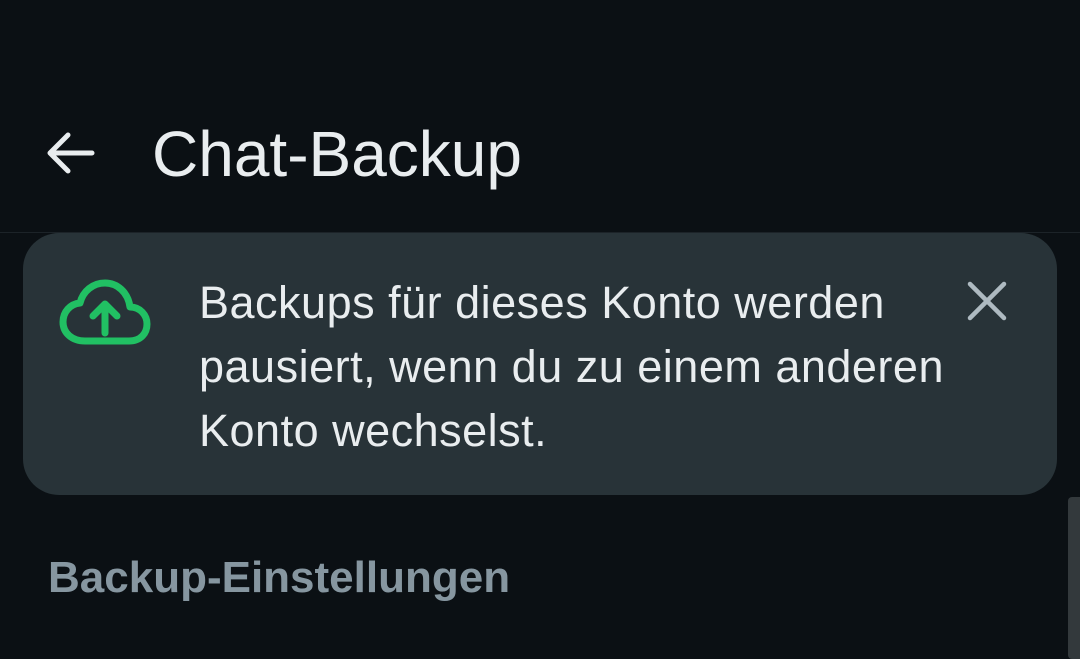 The height and width of the screenshot is (659, 1080). I want to click on arrow-left-icon, so click(71, 153).